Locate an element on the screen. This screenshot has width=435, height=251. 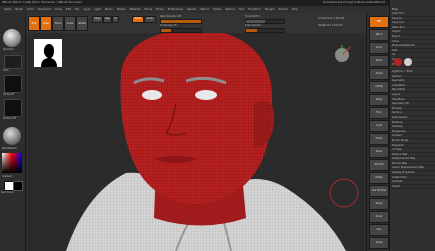
menu-stroke: Stroke is located at coordinates (217, 9).